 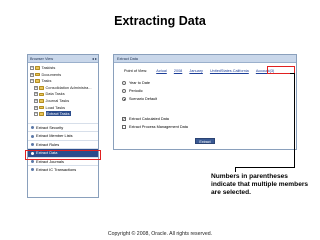 I want to click on pov-label: Point of View:, so click(x=136, y=71).